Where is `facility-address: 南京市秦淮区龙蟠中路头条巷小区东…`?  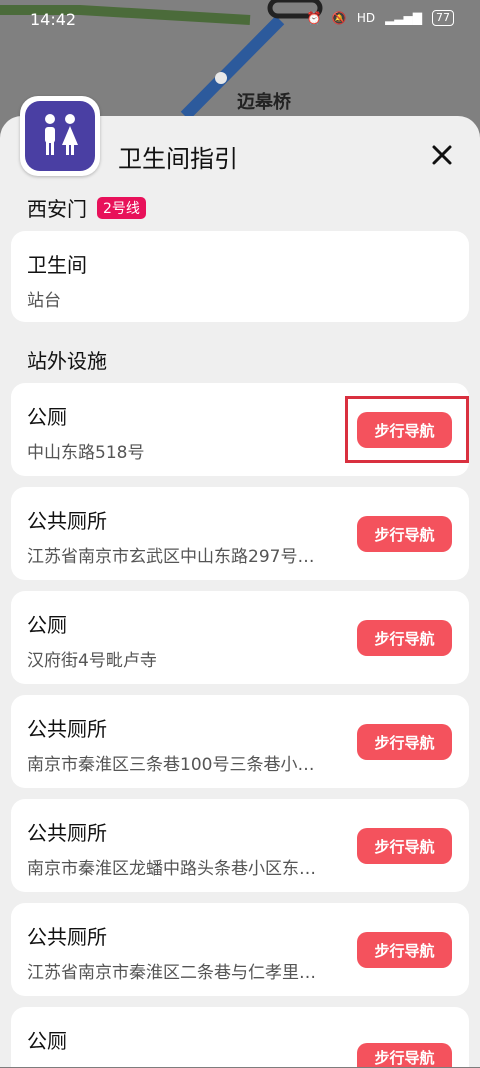
facility-address: 南京市秦淮区龙蟠中路头条巷小区东… is located at coordinates (171, 869).